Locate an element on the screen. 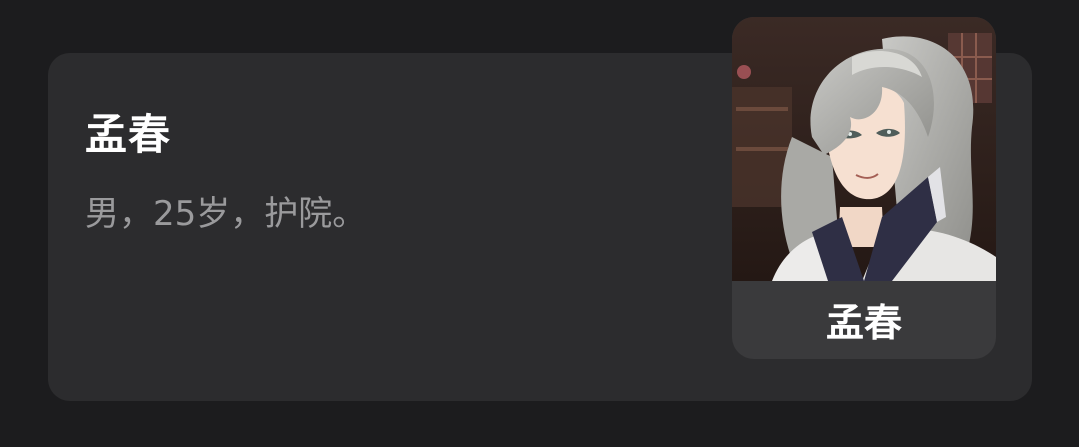 The height and width of the screenshot is (447, 1079). character-portrait-image is located at coordinates (864, 149).